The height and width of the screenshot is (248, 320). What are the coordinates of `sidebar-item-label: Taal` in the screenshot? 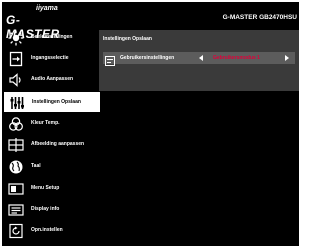 It's located at (36, 166).